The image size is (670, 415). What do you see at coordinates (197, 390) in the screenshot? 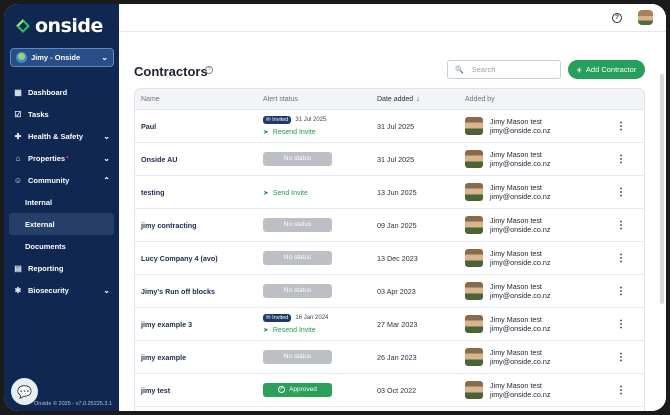
I see `contractor-name: jimy test` at bounding box center [197, 390].